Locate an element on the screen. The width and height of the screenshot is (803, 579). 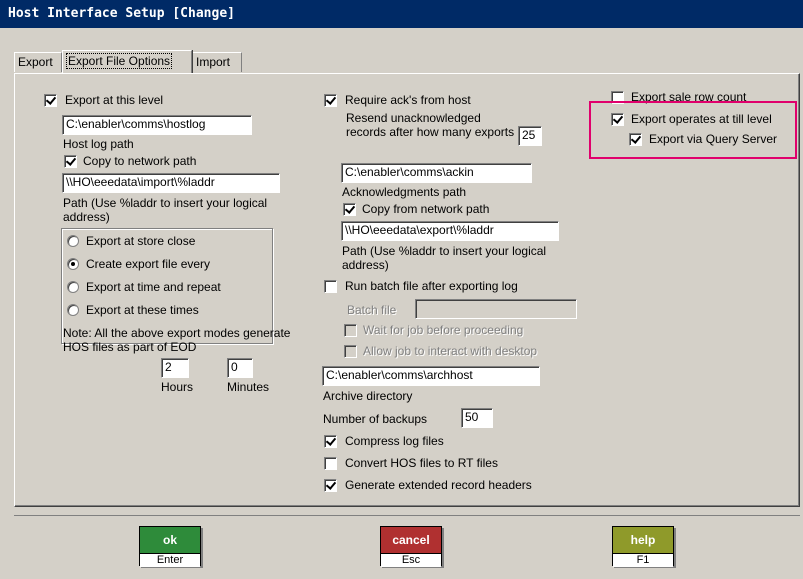
cancel-button-label: cancel is located at coordinates (411, 540).